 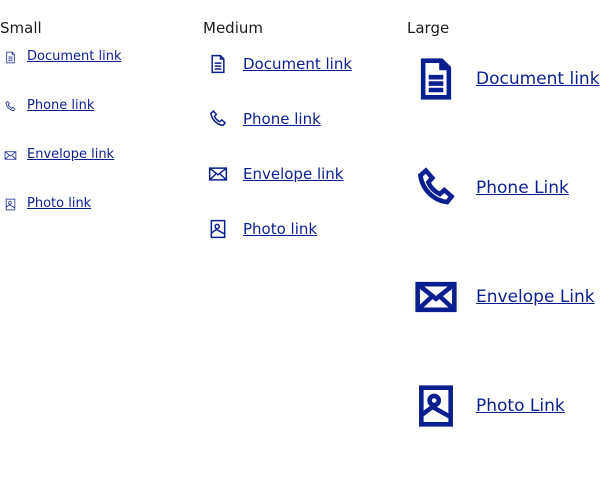 I want to click on link-label: Envelope Link, so click(x=535, y=297).